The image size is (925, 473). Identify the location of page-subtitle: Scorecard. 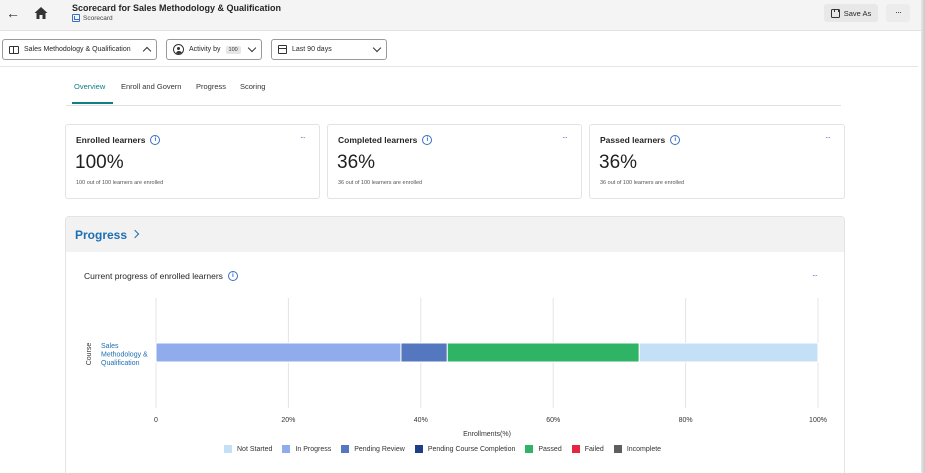
(92, 18).